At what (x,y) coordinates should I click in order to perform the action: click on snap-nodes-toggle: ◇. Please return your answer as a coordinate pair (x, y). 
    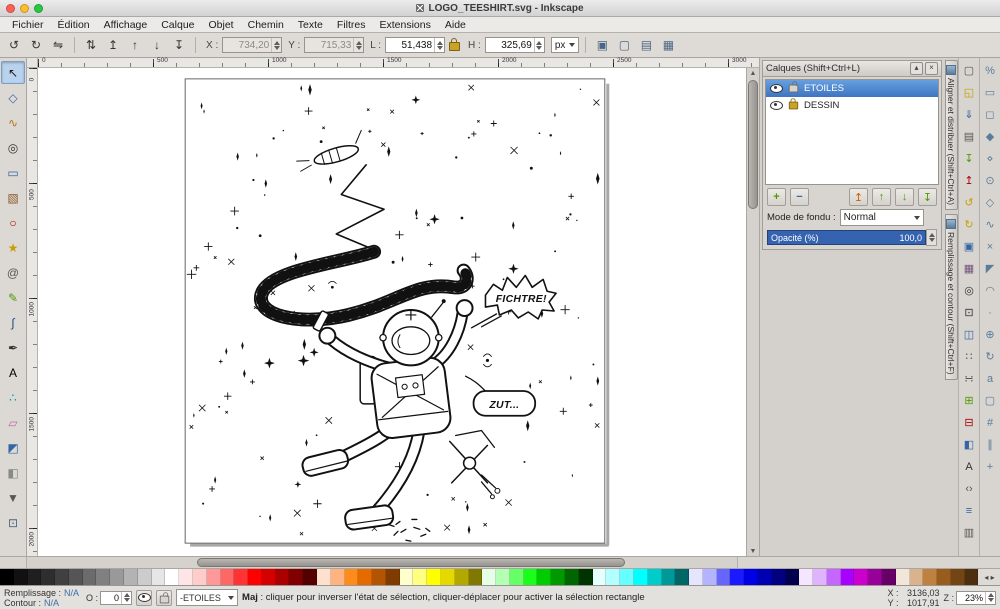
    Looking at the image, I should click on (990, 202).